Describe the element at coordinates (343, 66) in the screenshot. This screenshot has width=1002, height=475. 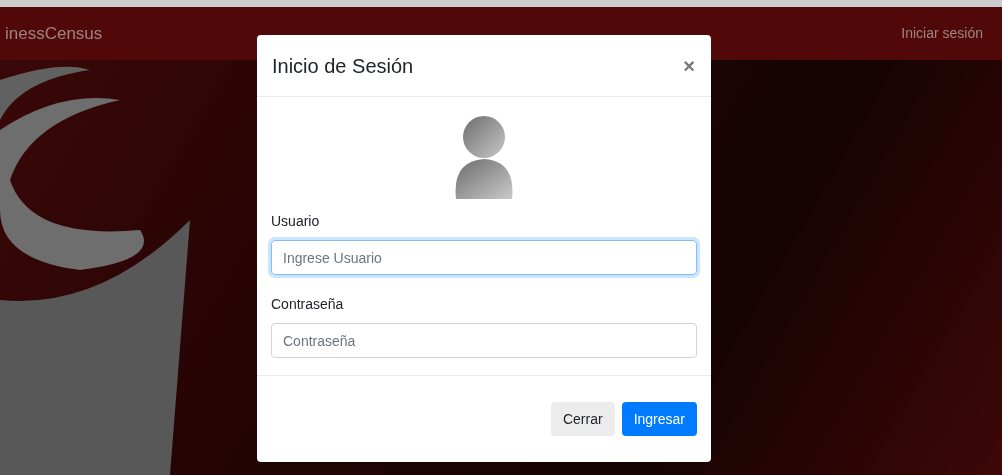
I see `dialog-title: Inicio de Sesión` at that location.